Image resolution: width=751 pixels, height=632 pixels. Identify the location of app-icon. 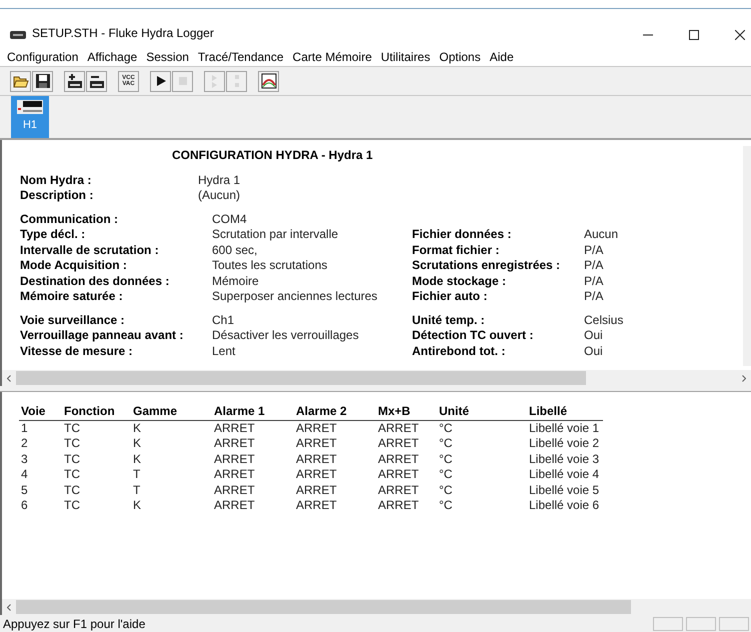
(18, 35).